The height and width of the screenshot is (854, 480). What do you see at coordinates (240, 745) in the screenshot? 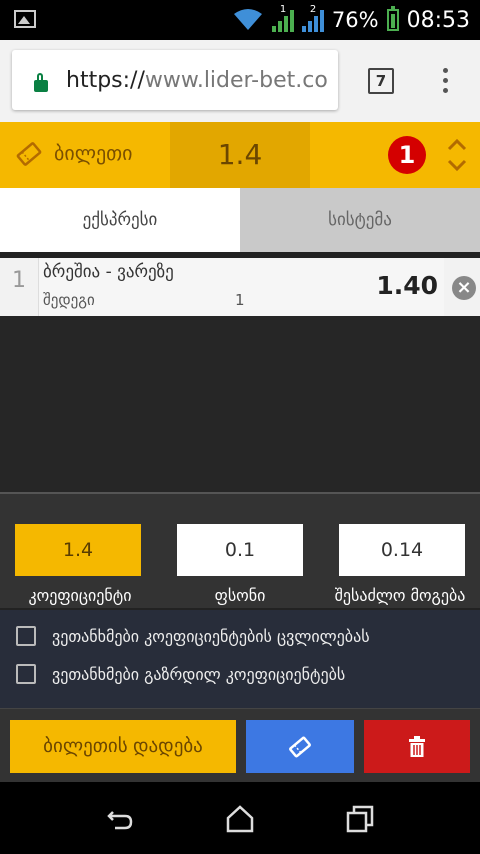
I see `ticket-actions: ბილეთის დადება` at bounding box center [240, 745].